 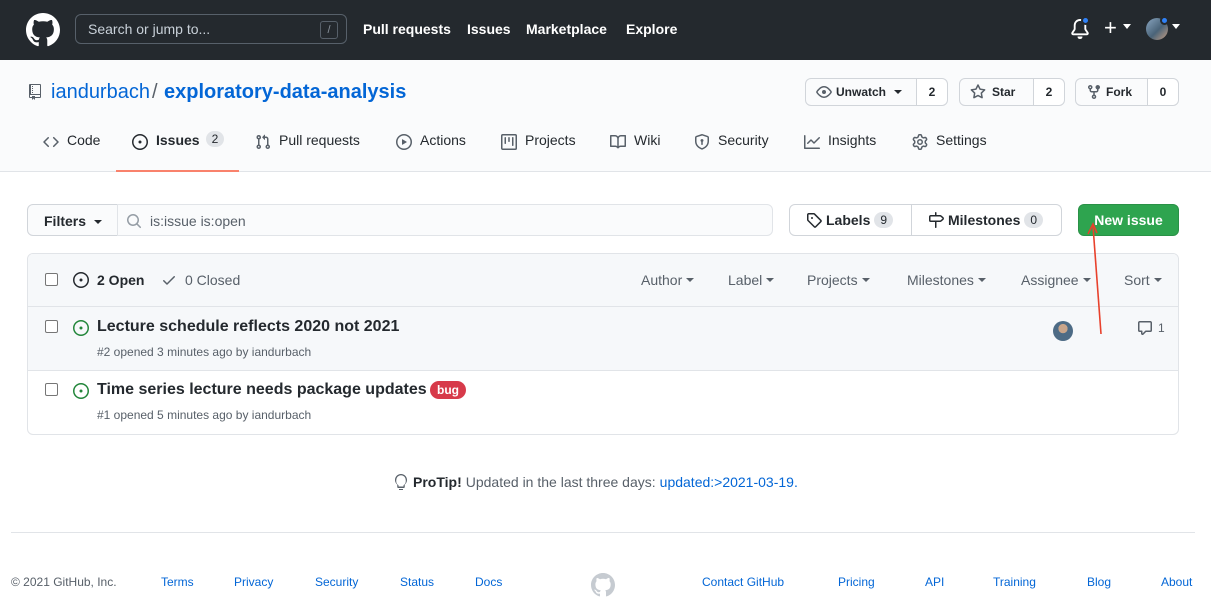 I want to click on issue-title-link: Lecture schedule reflects 2020 not 2021, so click(x=248, y=327).